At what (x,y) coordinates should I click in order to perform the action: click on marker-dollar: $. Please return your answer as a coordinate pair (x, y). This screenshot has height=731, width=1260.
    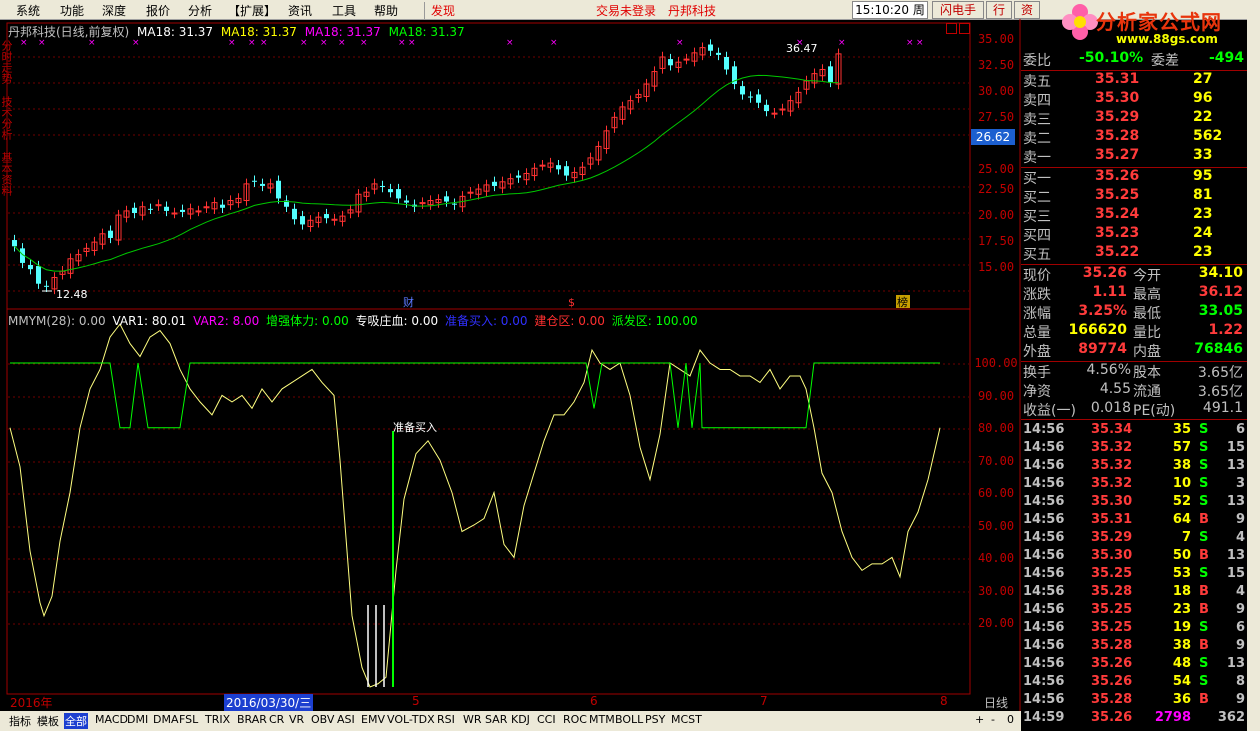
    Looking at the image, I should click on (571, 302).